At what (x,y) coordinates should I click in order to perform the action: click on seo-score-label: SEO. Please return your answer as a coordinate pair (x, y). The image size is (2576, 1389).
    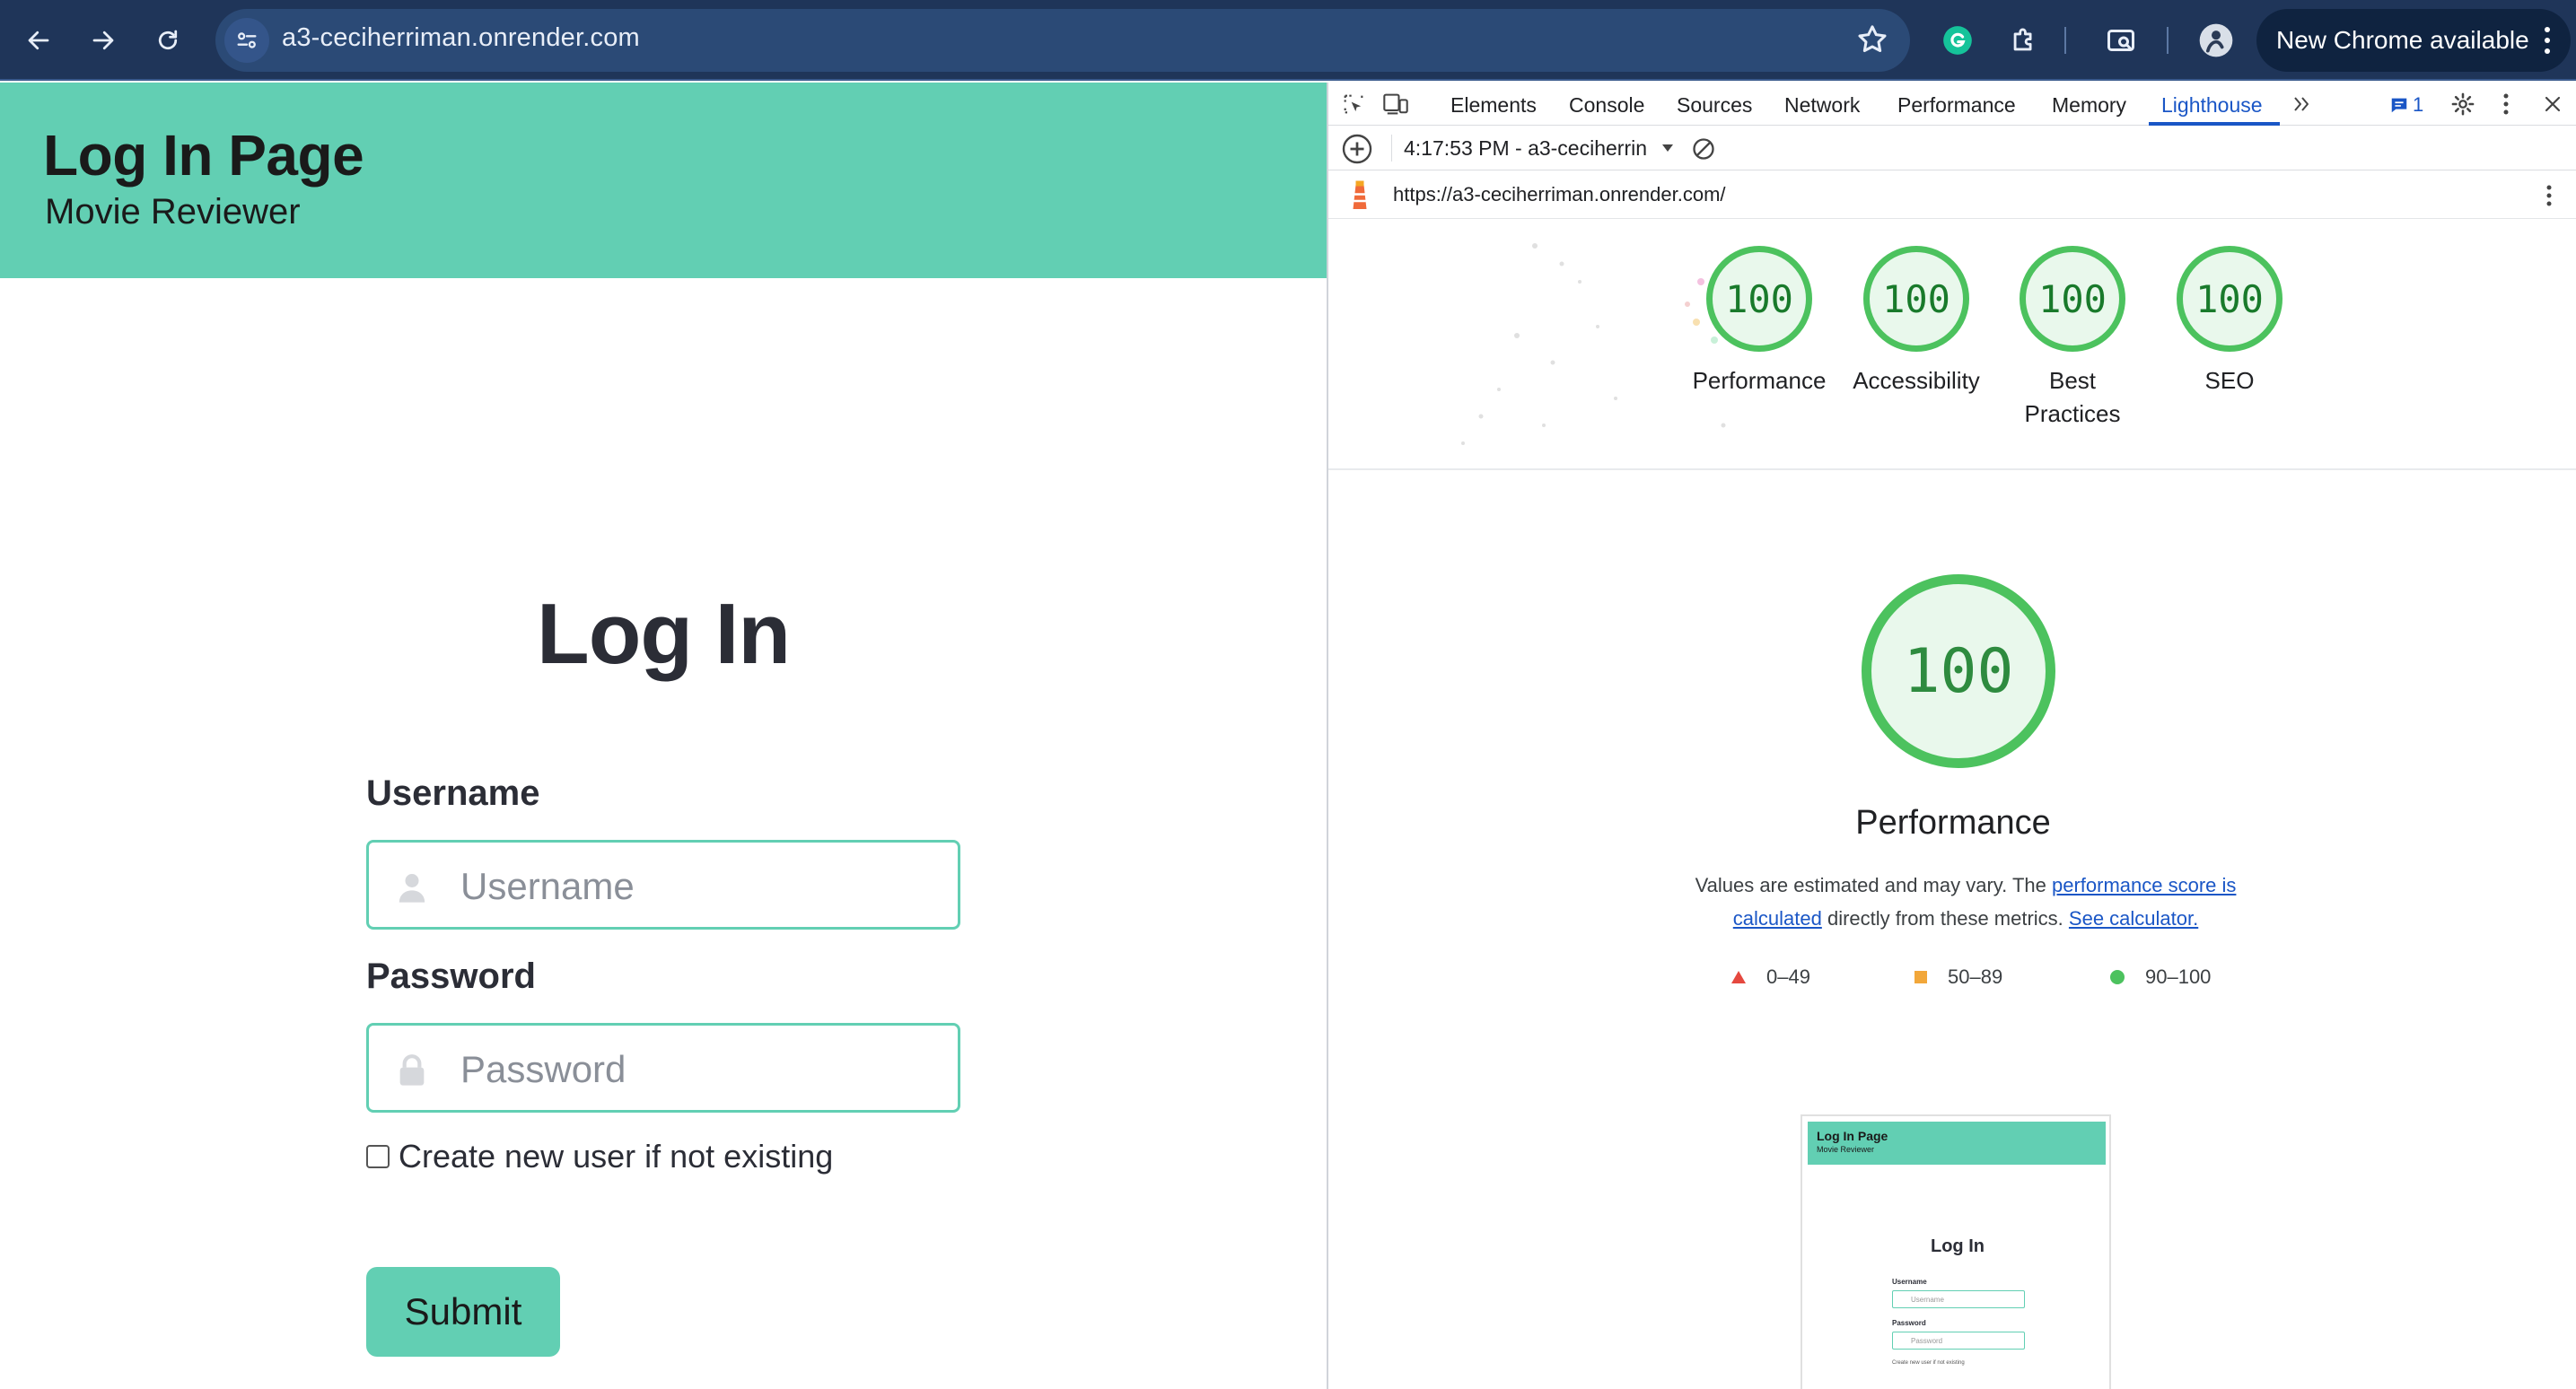
    Looking at the image, I should click on (2229, 380).